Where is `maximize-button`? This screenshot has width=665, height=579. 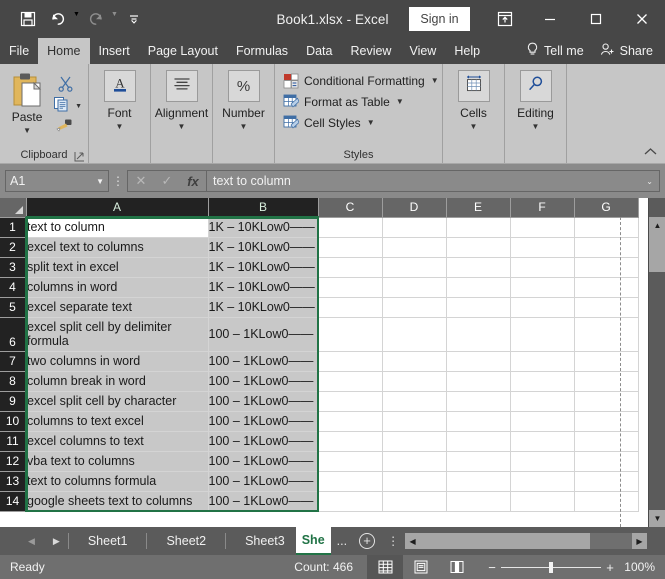
maximize-button is located at coordinates (596, 19).